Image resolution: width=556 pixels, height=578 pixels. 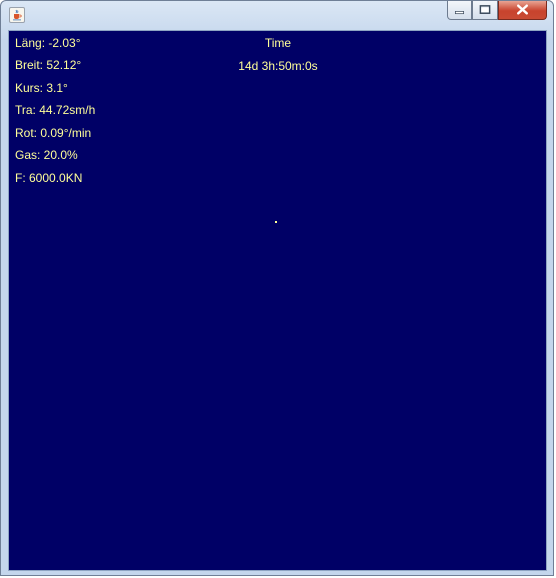 What do you see at coordinates (459, 13) in the screenshot?
I see `minimize-icon` at bounding box center [459, 13].